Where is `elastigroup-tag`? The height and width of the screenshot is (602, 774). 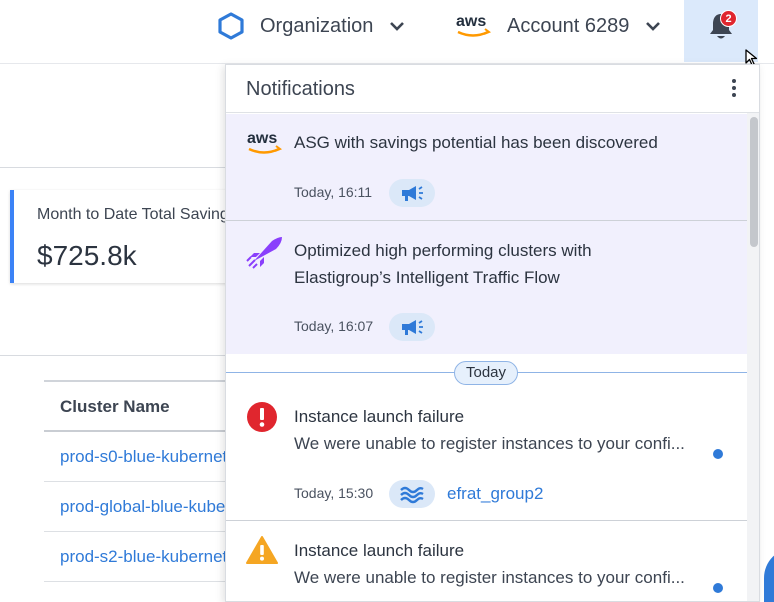 elastigroup-tag is located at coordinates (412, 494).